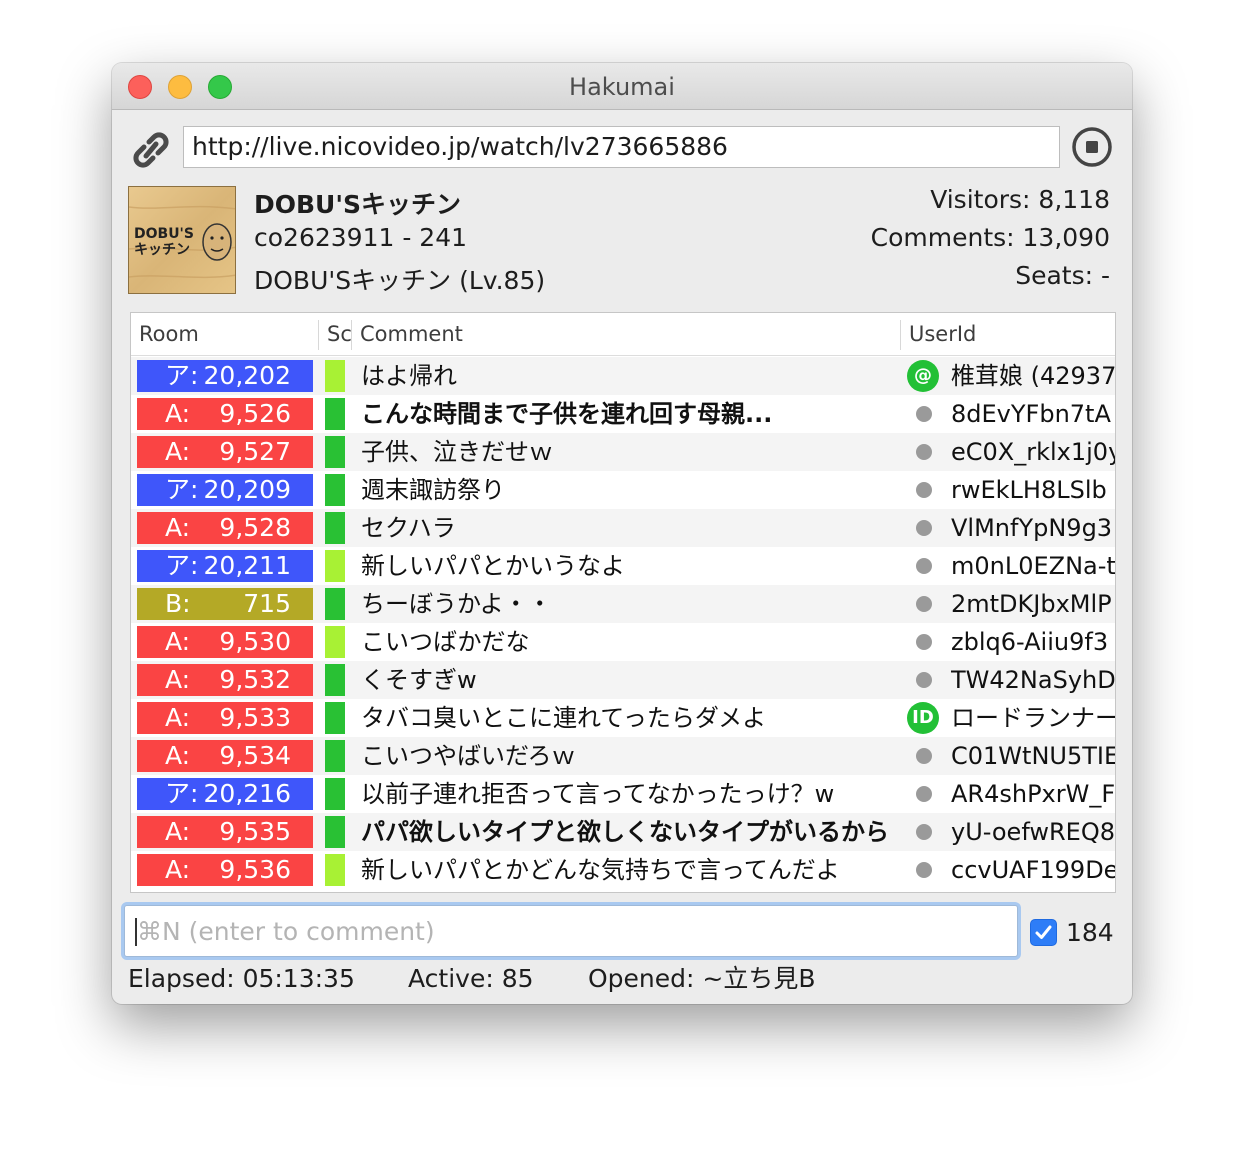 The width and height of the screenshot is (1244, 1164). I want to click on table-row: A: 9,528 セクハラ VlMnfYpN9g3, so click(623, 528).